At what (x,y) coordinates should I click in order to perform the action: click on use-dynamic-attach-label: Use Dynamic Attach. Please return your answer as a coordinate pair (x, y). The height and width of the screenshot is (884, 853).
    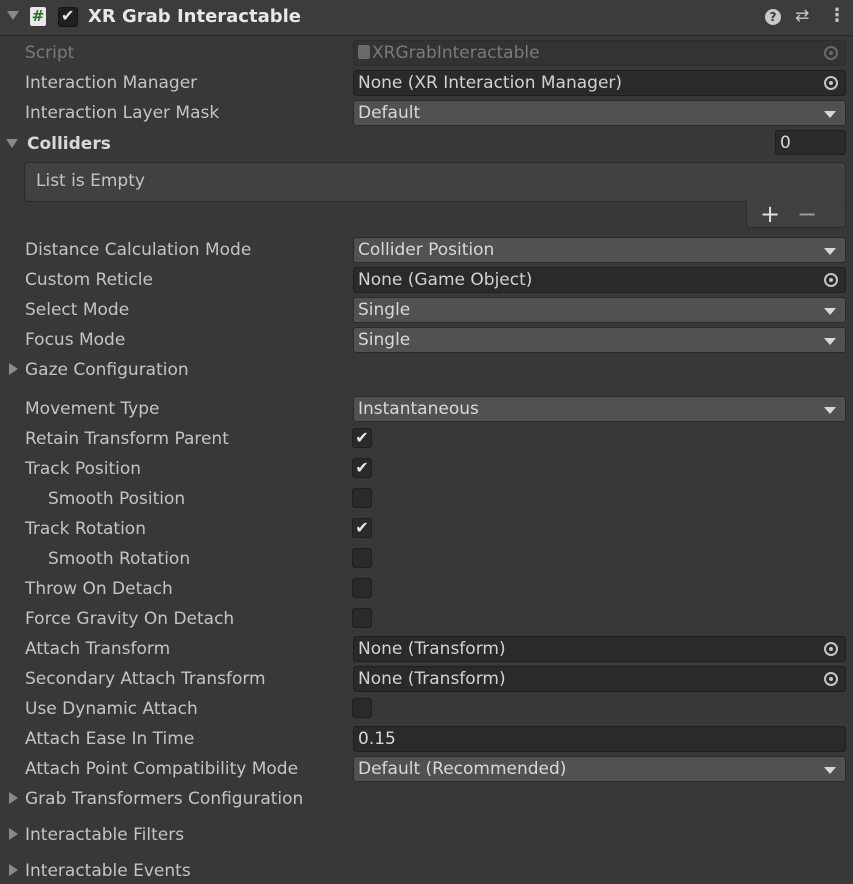
    Looking at the image, I should click on (111, 709).